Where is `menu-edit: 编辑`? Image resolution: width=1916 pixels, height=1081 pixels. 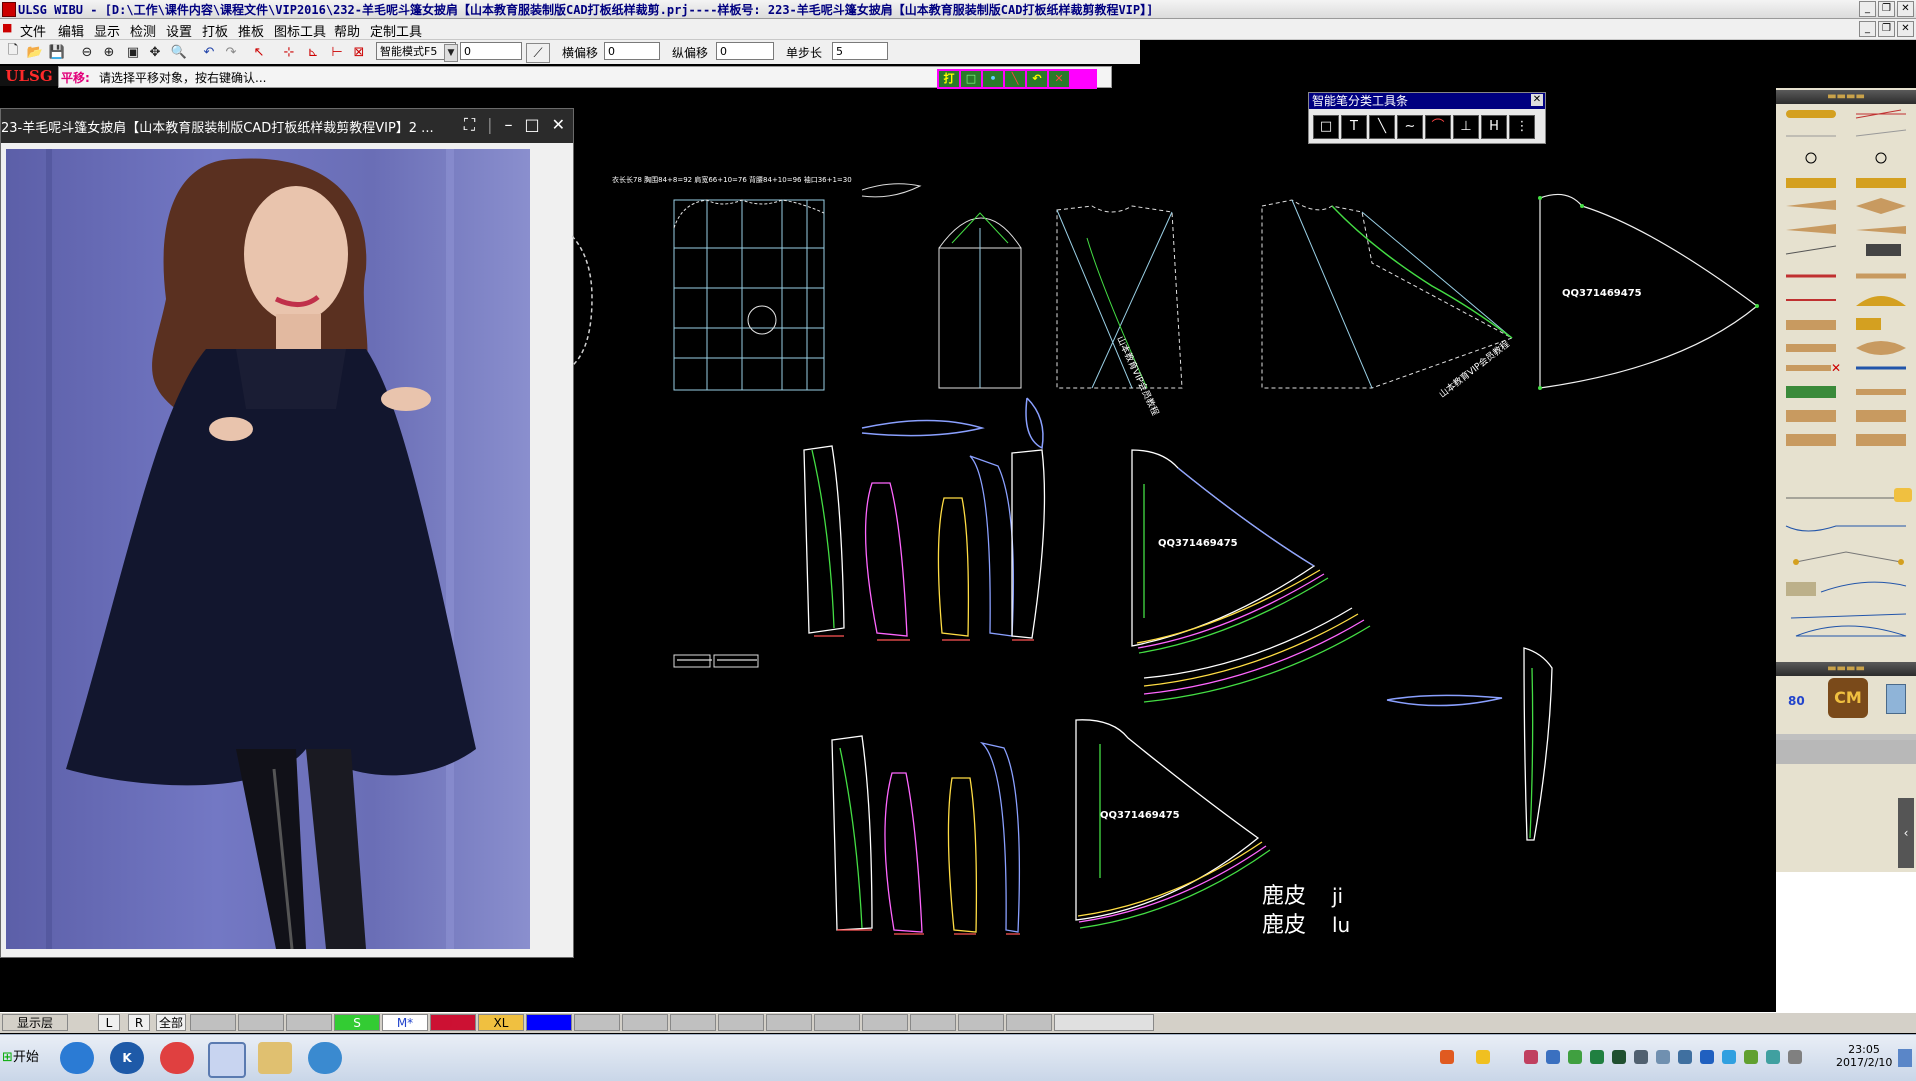
menu-edit: 编辑 is located at coordinates (71, 30).